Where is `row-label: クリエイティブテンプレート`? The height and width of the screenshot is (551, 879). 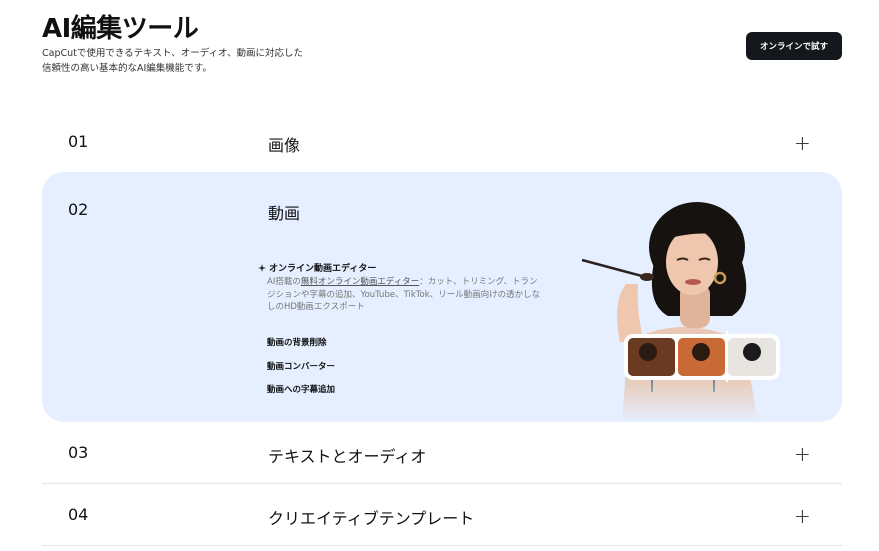 row-label: クリエイティブテンプレート is located at coordinates (371, 518).